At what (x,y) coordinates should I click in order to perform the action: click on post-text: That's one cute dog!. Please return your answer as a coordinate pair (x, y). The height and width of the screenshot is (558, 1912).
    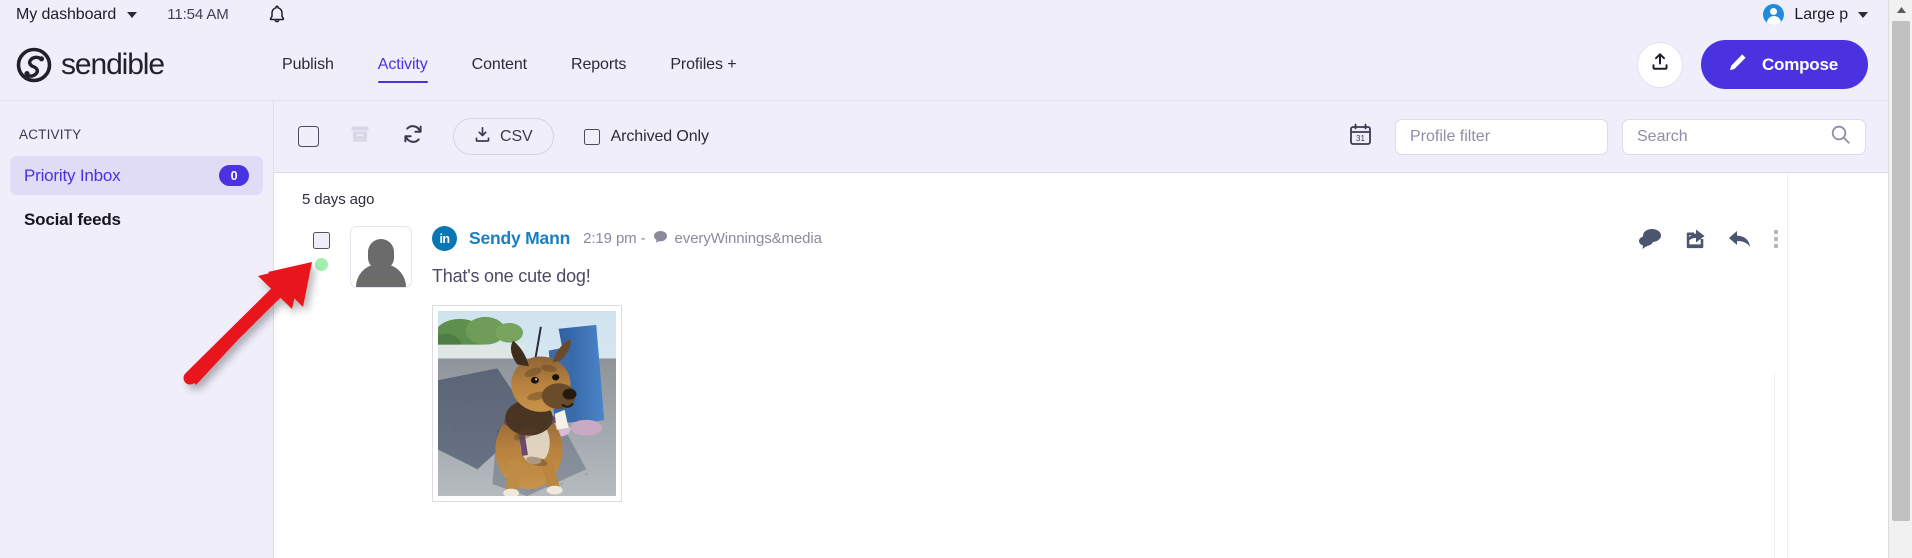
    Looking at the image, I should click on (511, 276).